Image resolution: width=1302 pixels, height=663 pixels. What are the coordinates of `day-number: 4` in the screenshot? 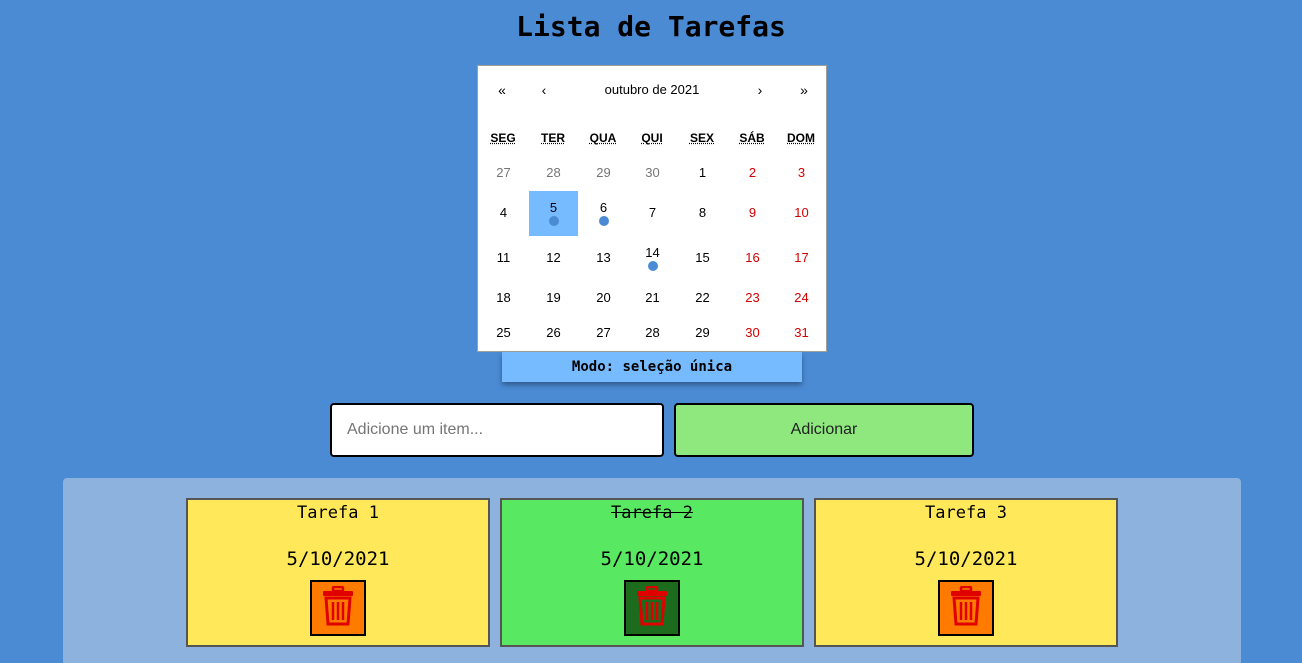 It's located at (503, 212).